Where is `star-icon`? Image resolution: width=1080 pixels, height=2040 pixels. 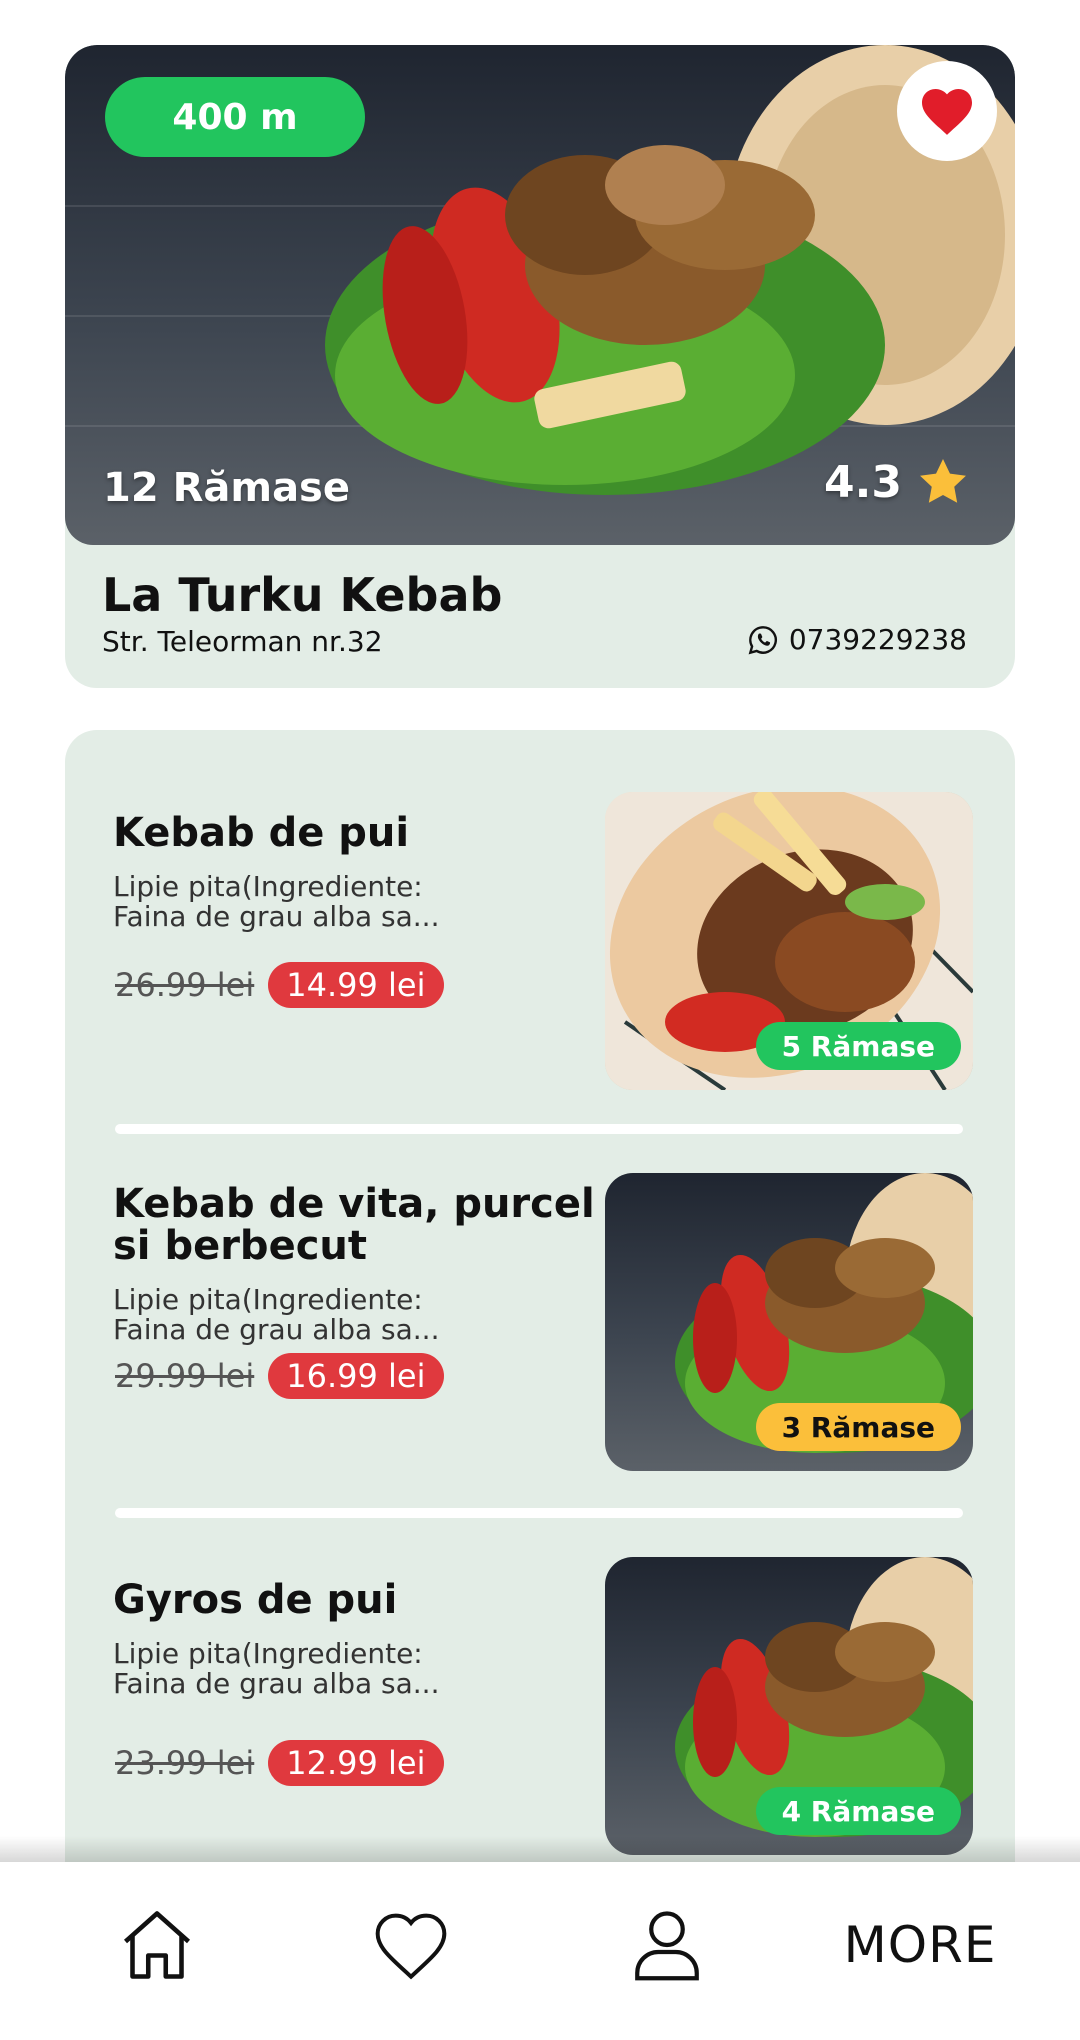
star-icon is located at coordinates (943, 481).